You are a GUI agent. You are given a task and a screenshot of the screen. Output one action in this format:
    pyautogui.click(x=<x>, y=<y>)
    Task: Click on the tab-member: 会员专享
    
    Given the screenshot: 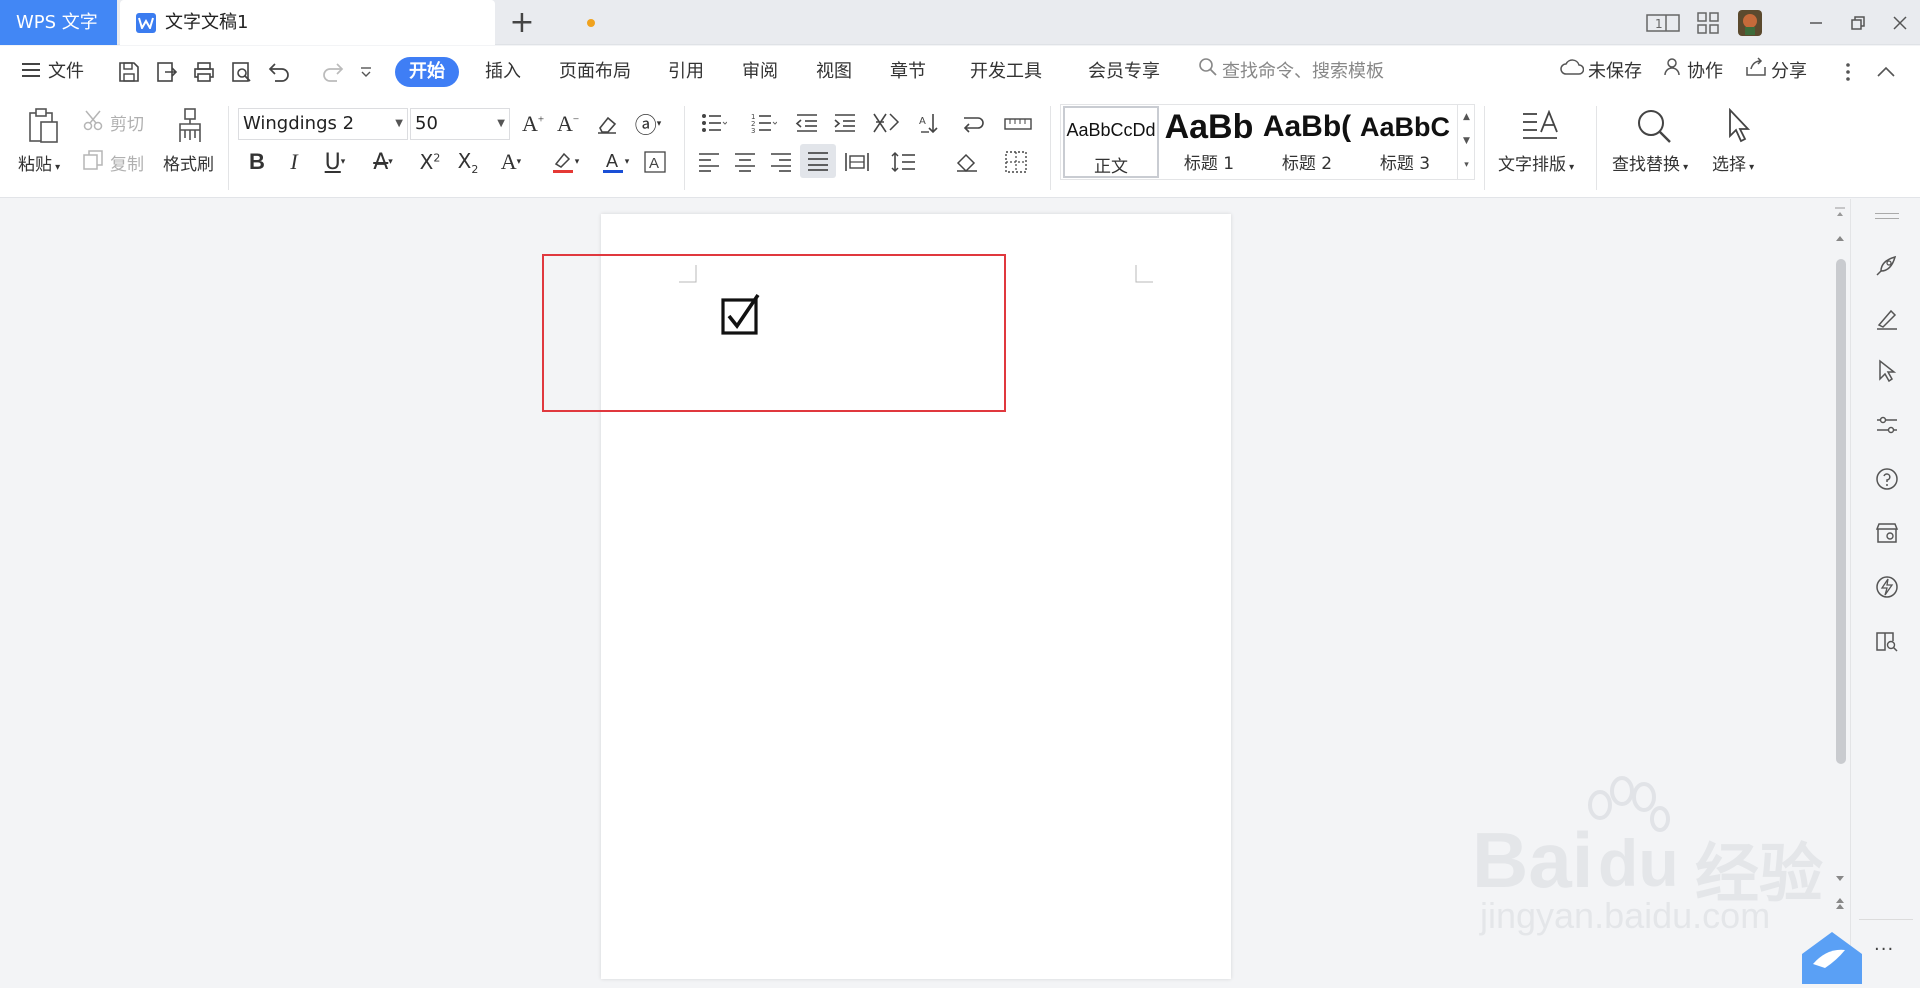 What is the action you would take?
    pyautogui.click(x=1124, y=72)
    